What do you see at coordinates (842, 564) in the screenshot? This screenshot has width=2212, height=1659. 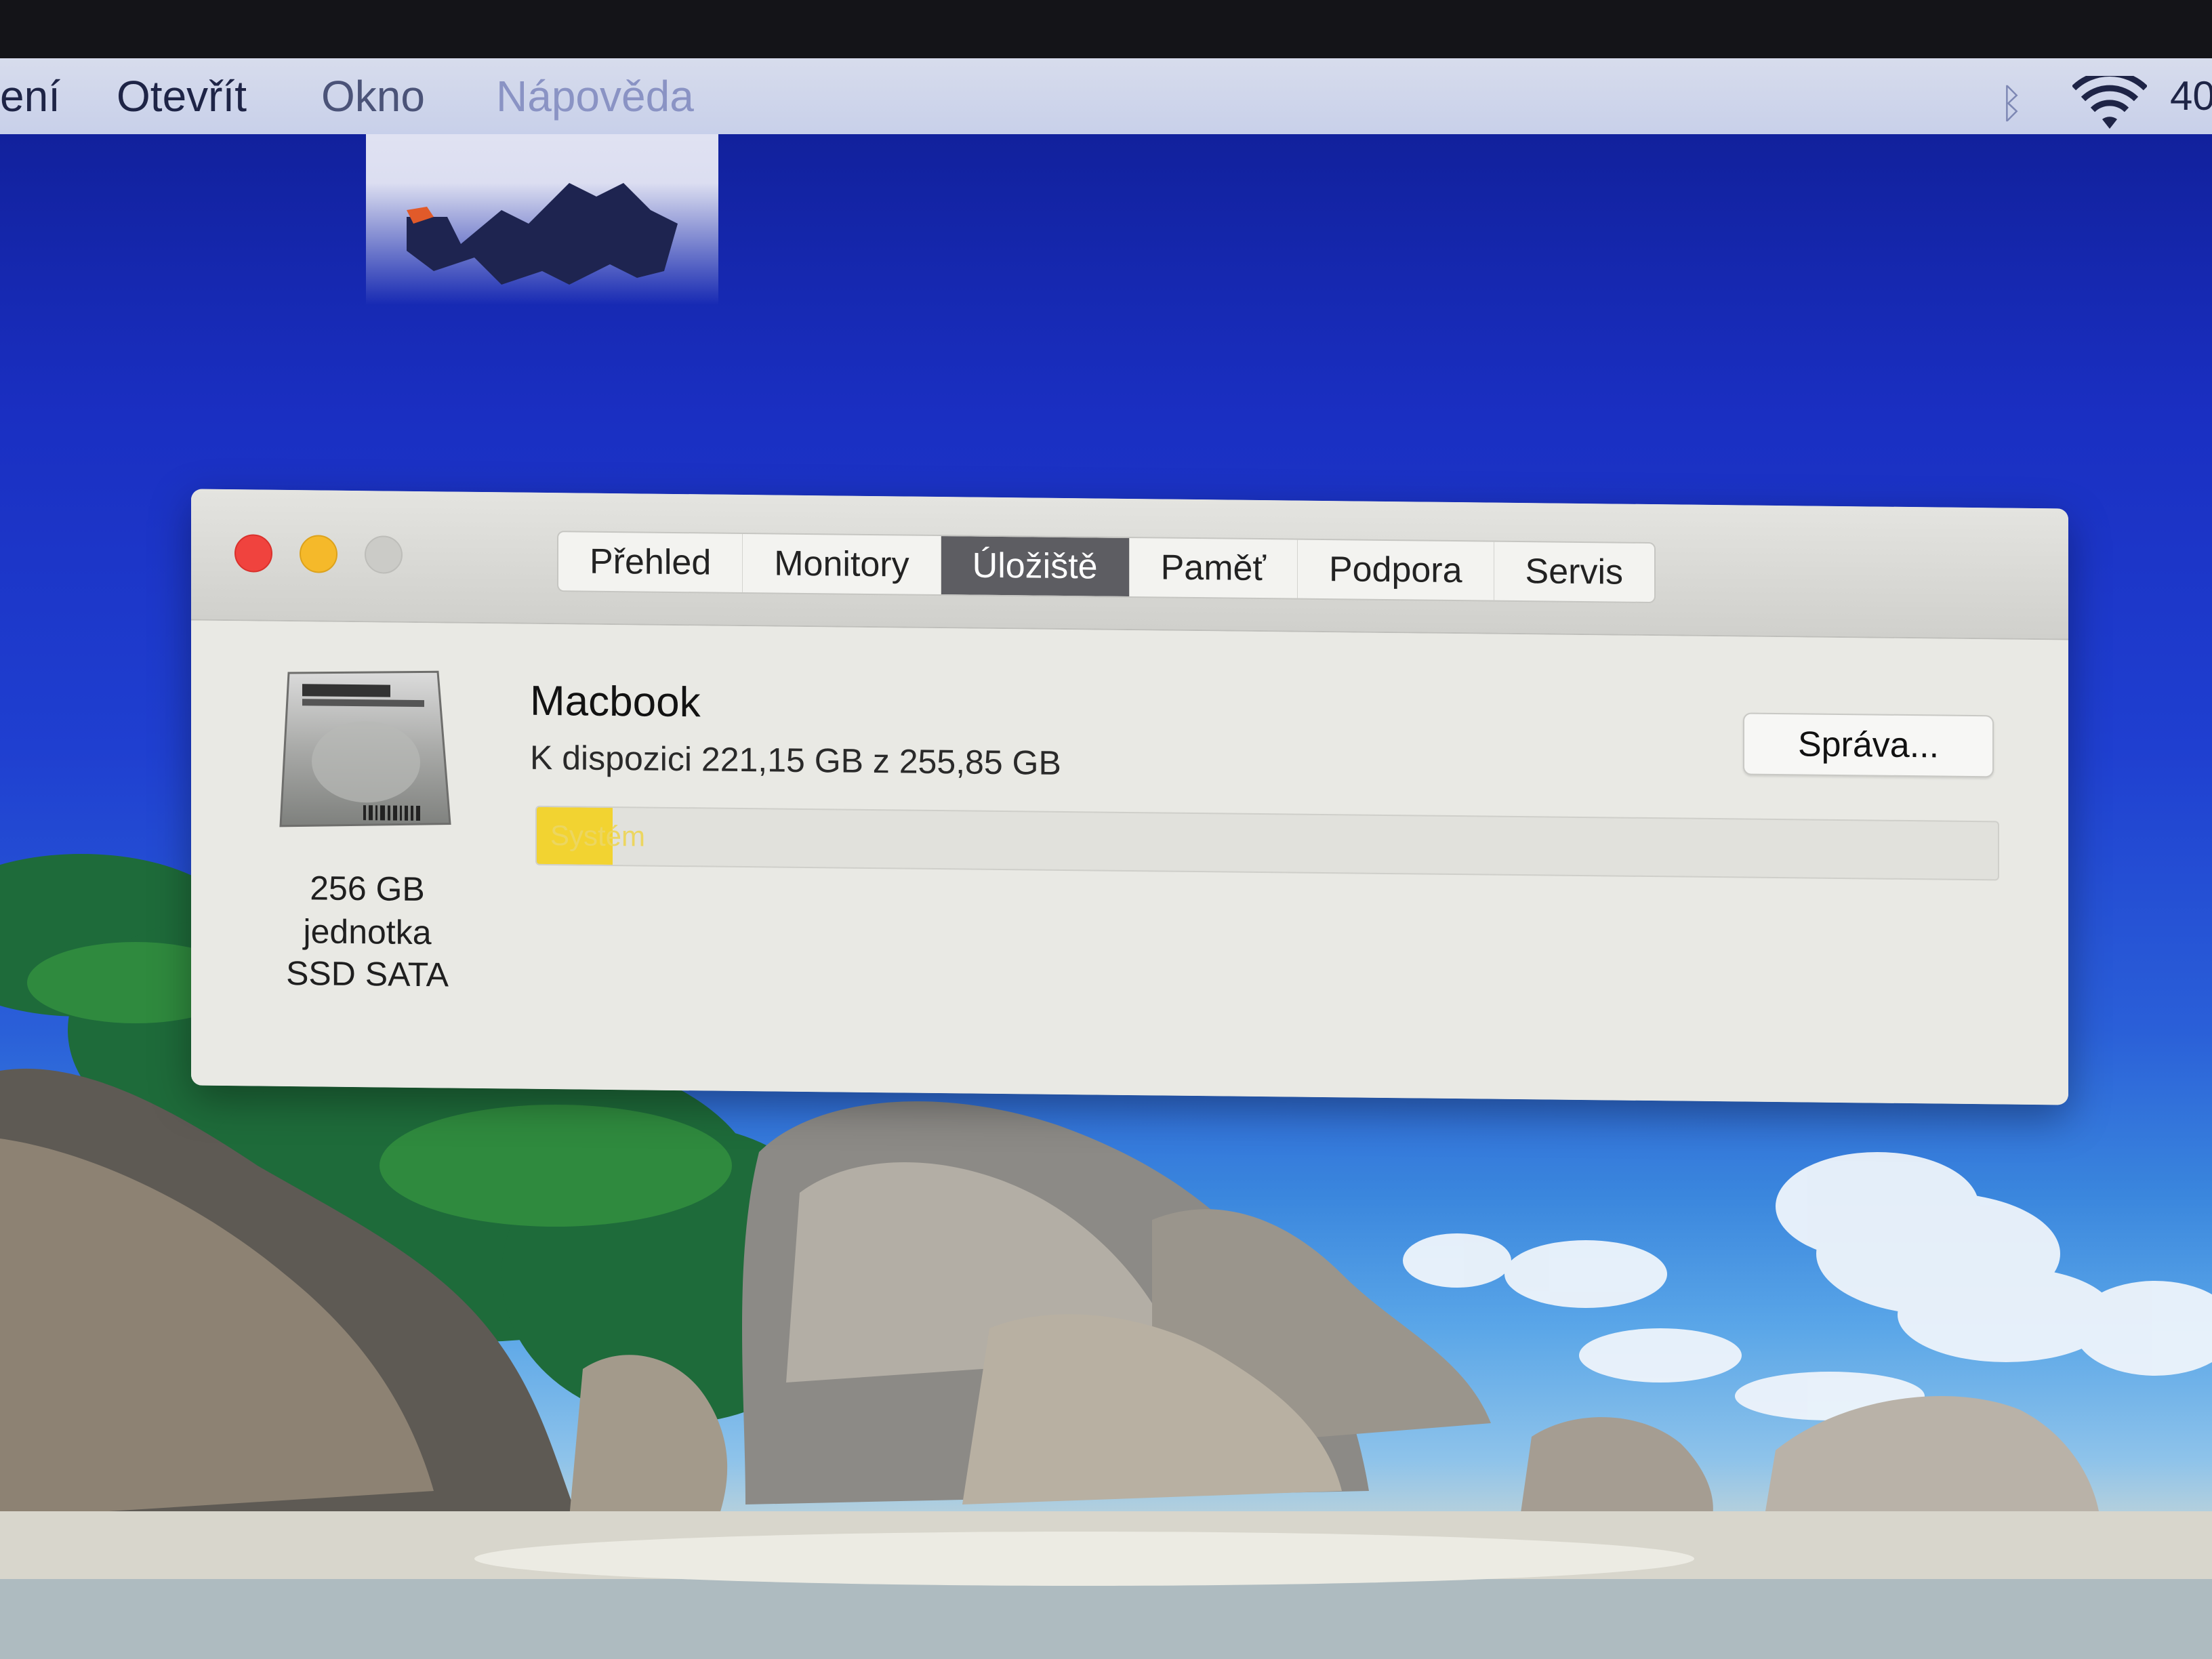 I see `tab-displays: Monitory` at bounding box center [842, 564].